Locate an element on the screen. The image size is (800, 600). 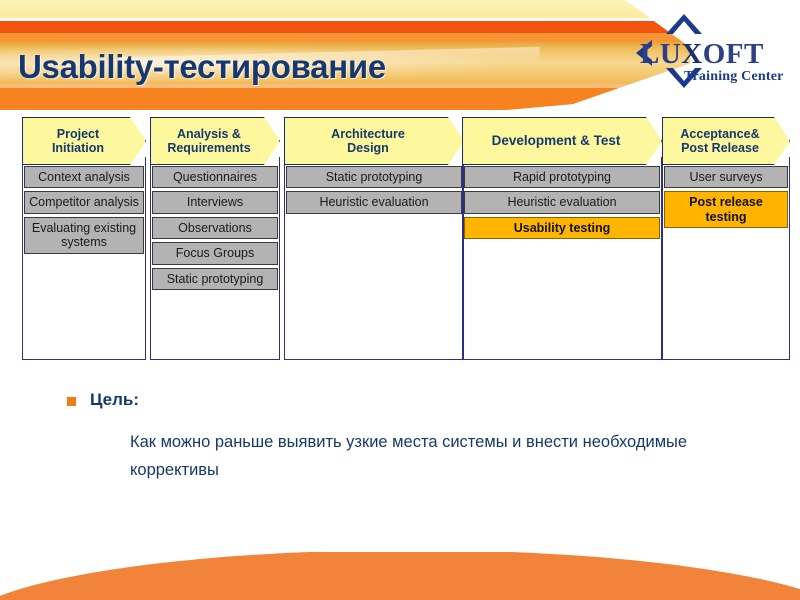
phase-item: Context analysis is located at coordinates (84, 177).